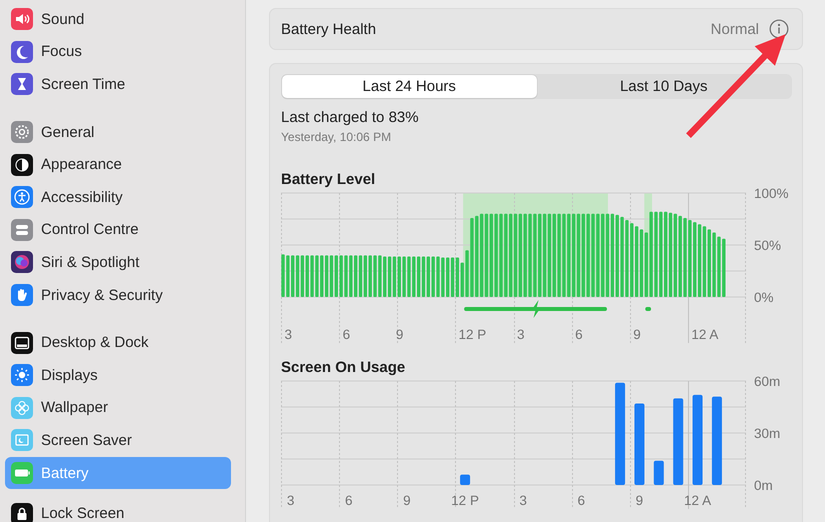 The image size is (825, 522). I want to click on axis-label: 0m, so click(763, 485).